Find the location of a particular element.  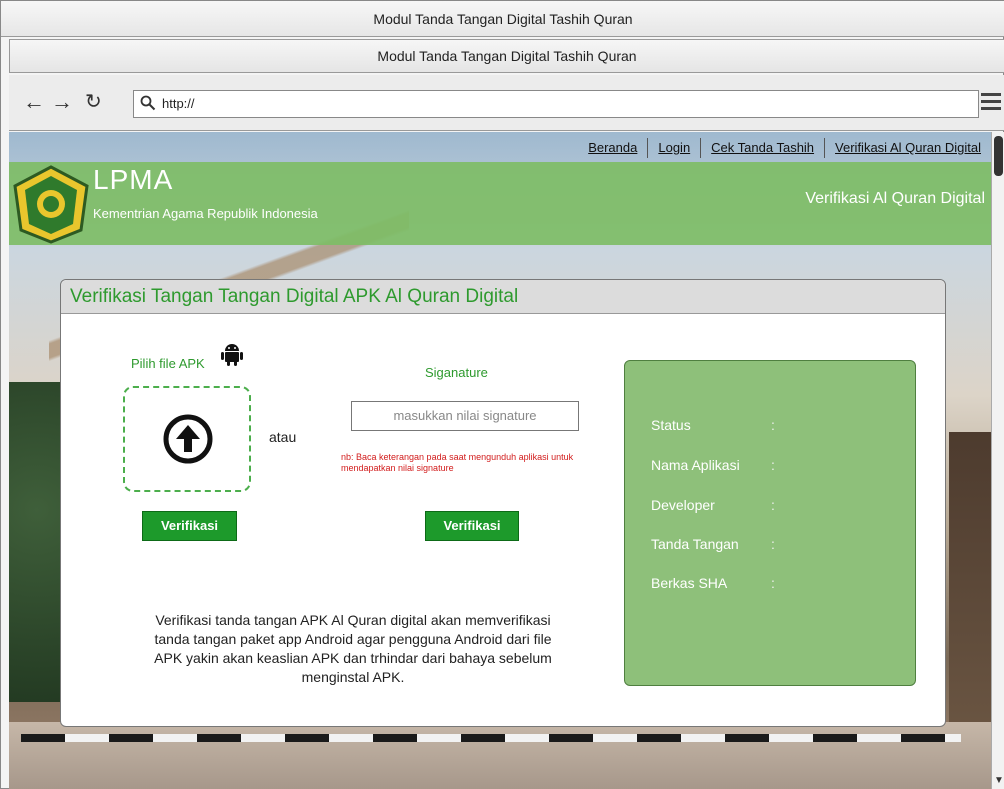

background-tree is located at coordinates (970, 582).